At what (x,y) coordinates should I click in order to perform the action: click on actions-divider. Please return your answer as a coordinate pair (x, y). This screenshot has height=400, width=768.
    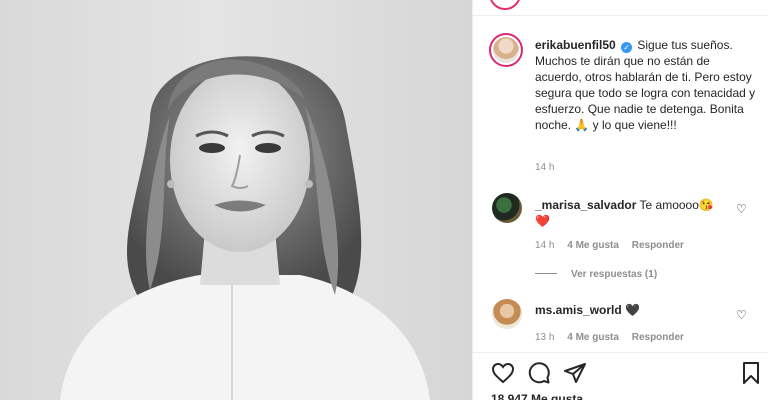
    Looking at the image, I should click on (620, 352).